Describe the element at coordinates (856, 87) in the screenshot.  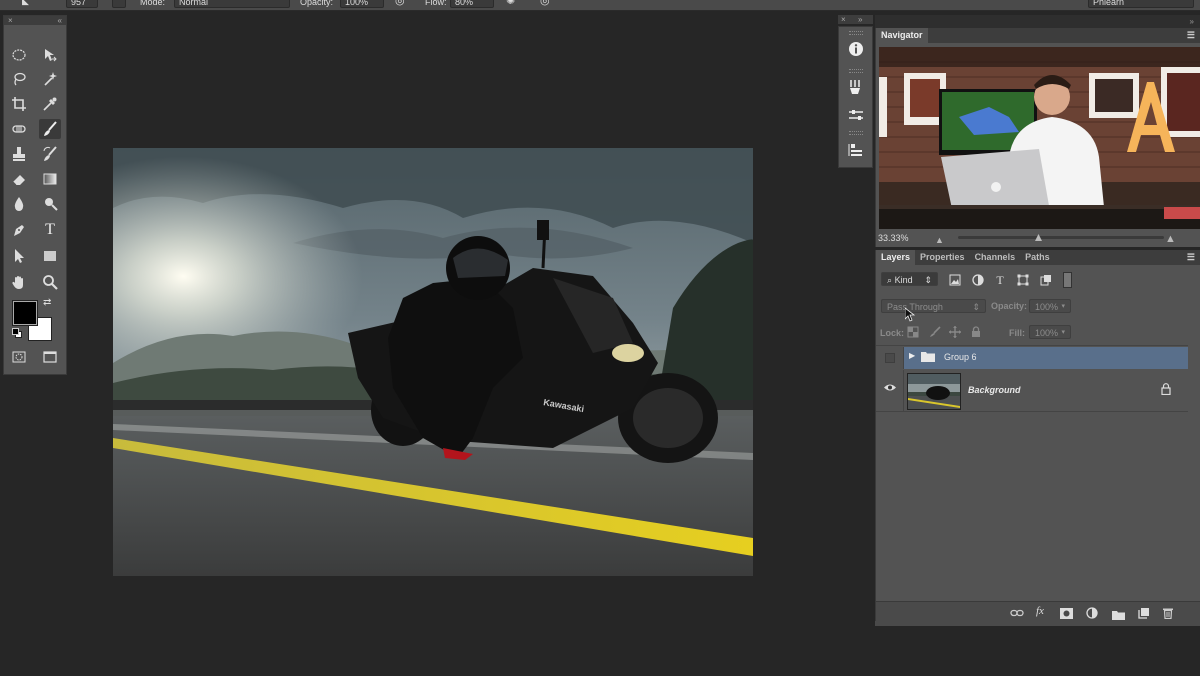
I see `brush-presets-icon` at that location.